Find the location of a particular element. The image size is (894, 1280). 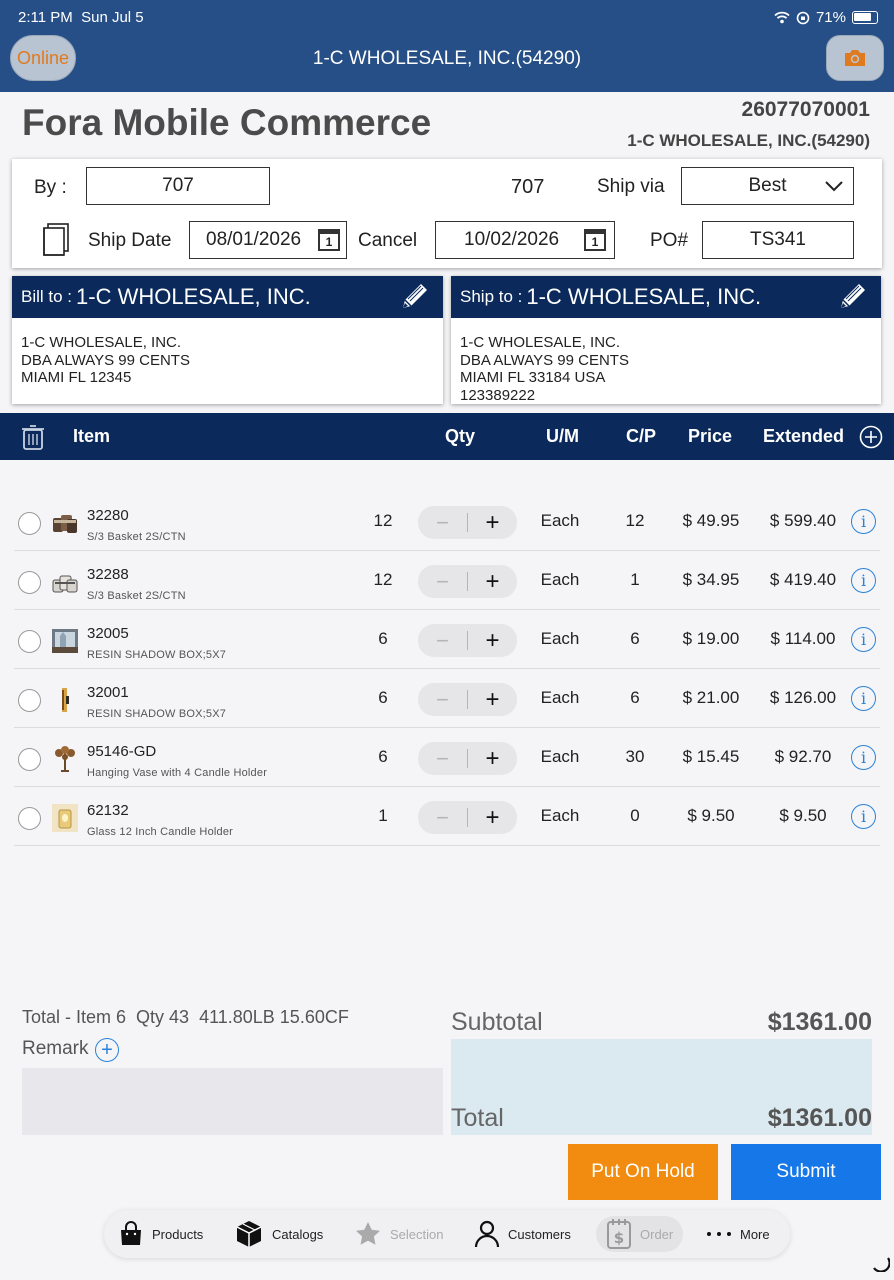

submit-button: Submit is located at coordinates (806, 1172).